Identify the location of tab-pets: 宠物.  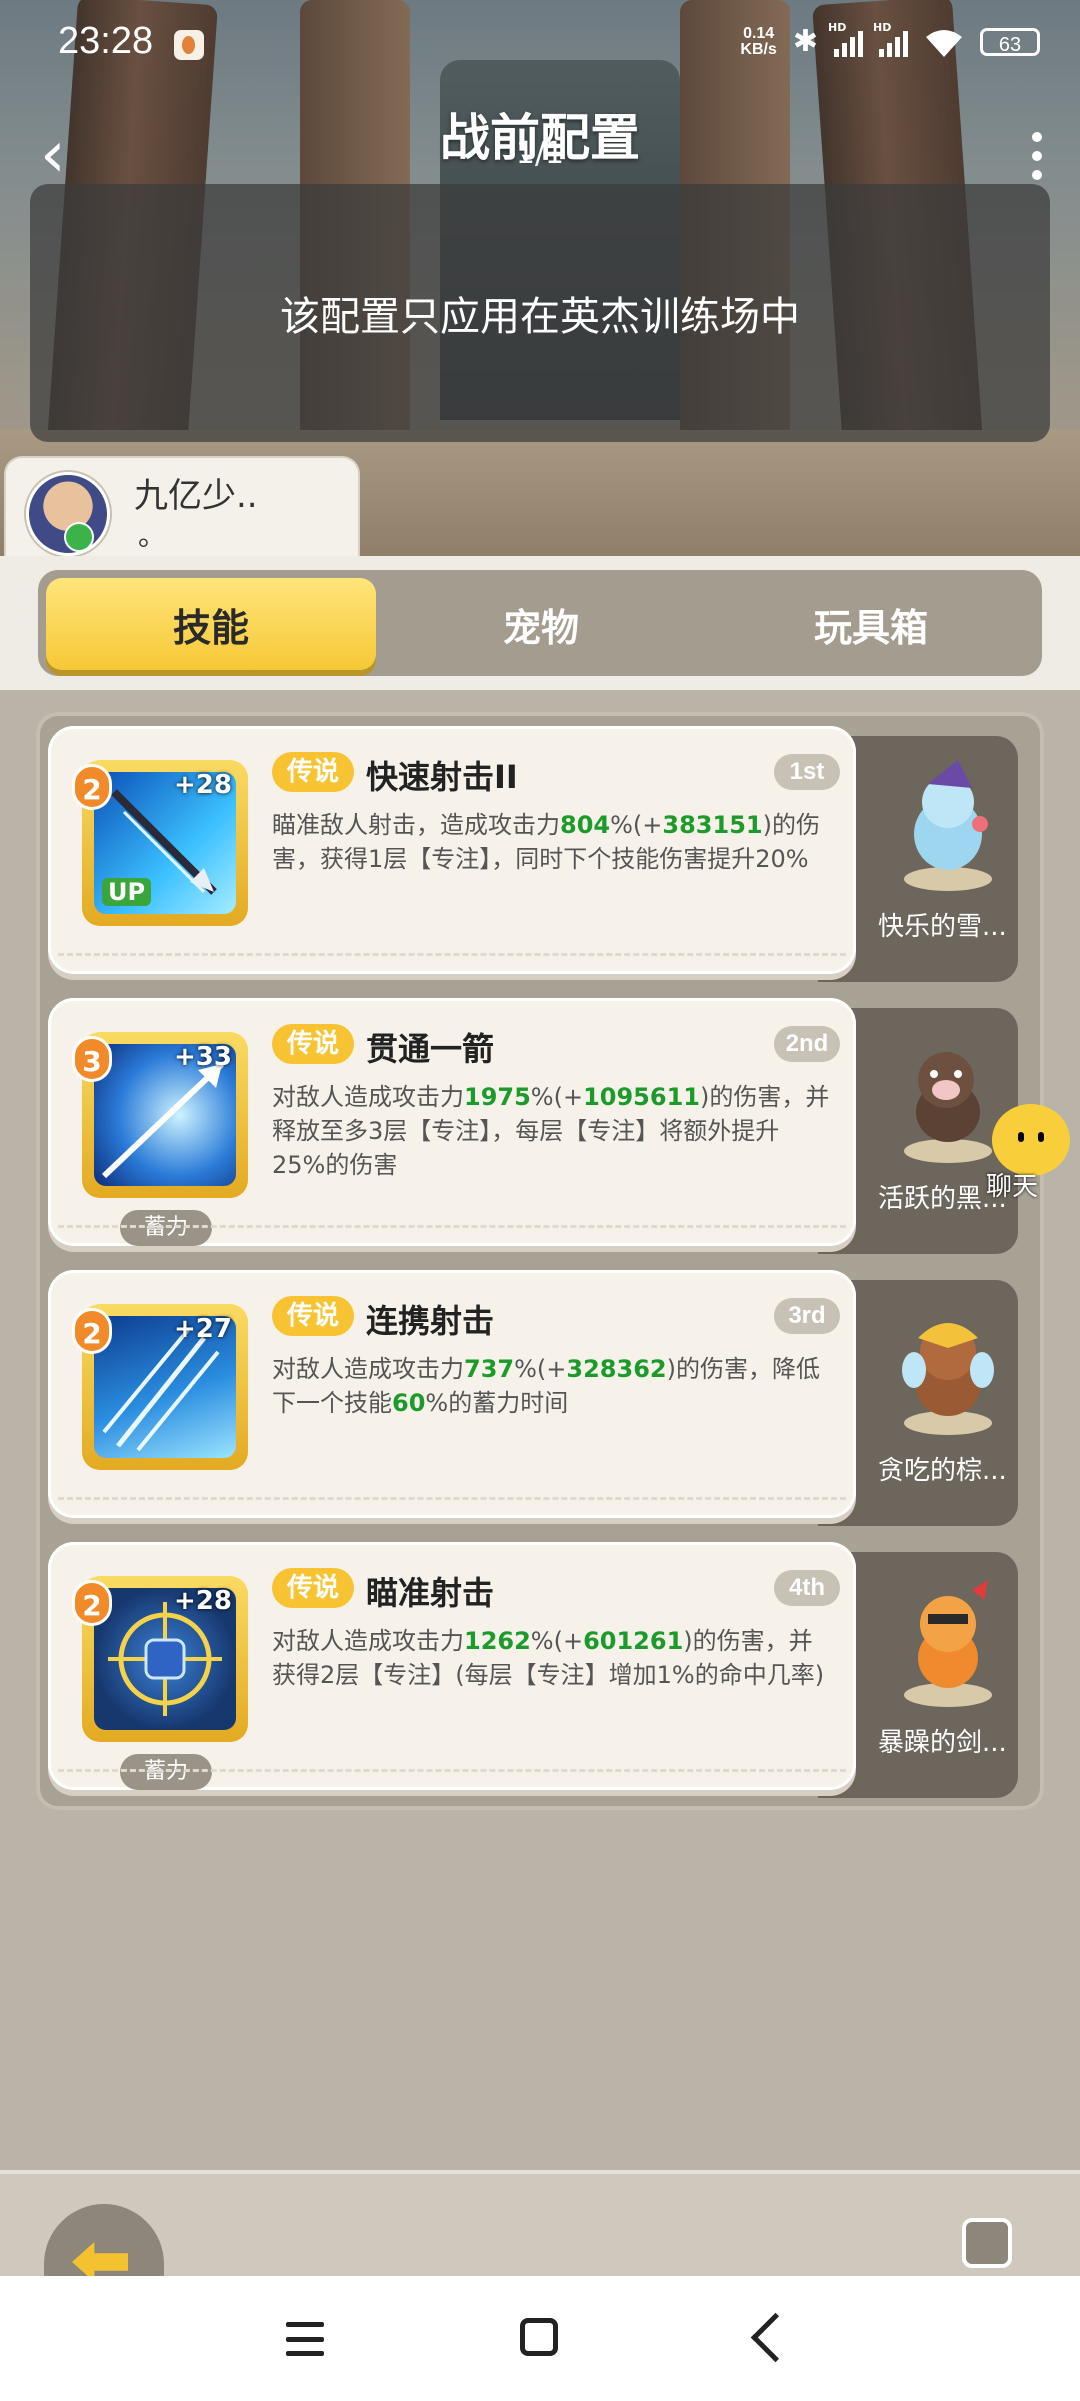
(541, 624).